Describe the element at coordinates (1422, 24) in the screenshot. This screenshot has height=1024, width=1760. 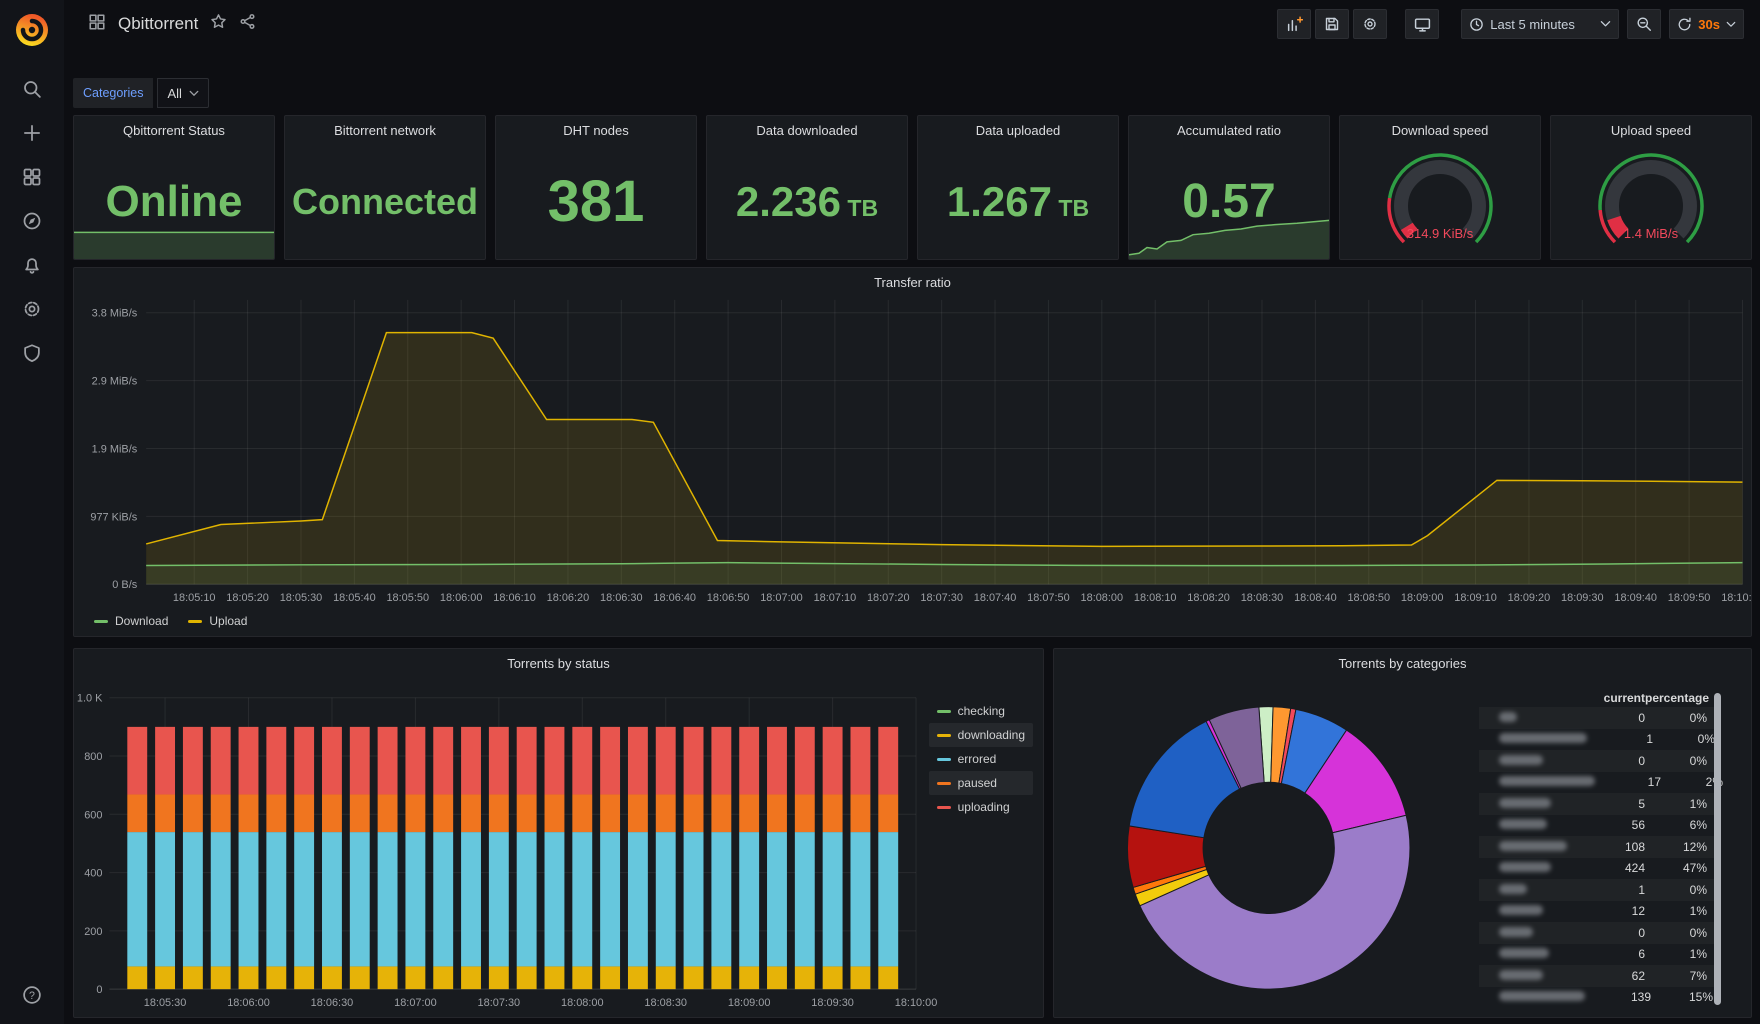
I see `tv-mode-button` at that location.